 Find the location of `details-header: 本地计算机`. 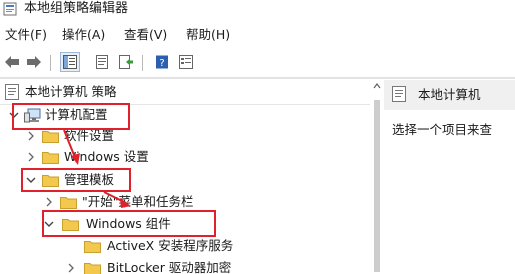

details-header: 本地计算机 is located at coordinates (449, 95).